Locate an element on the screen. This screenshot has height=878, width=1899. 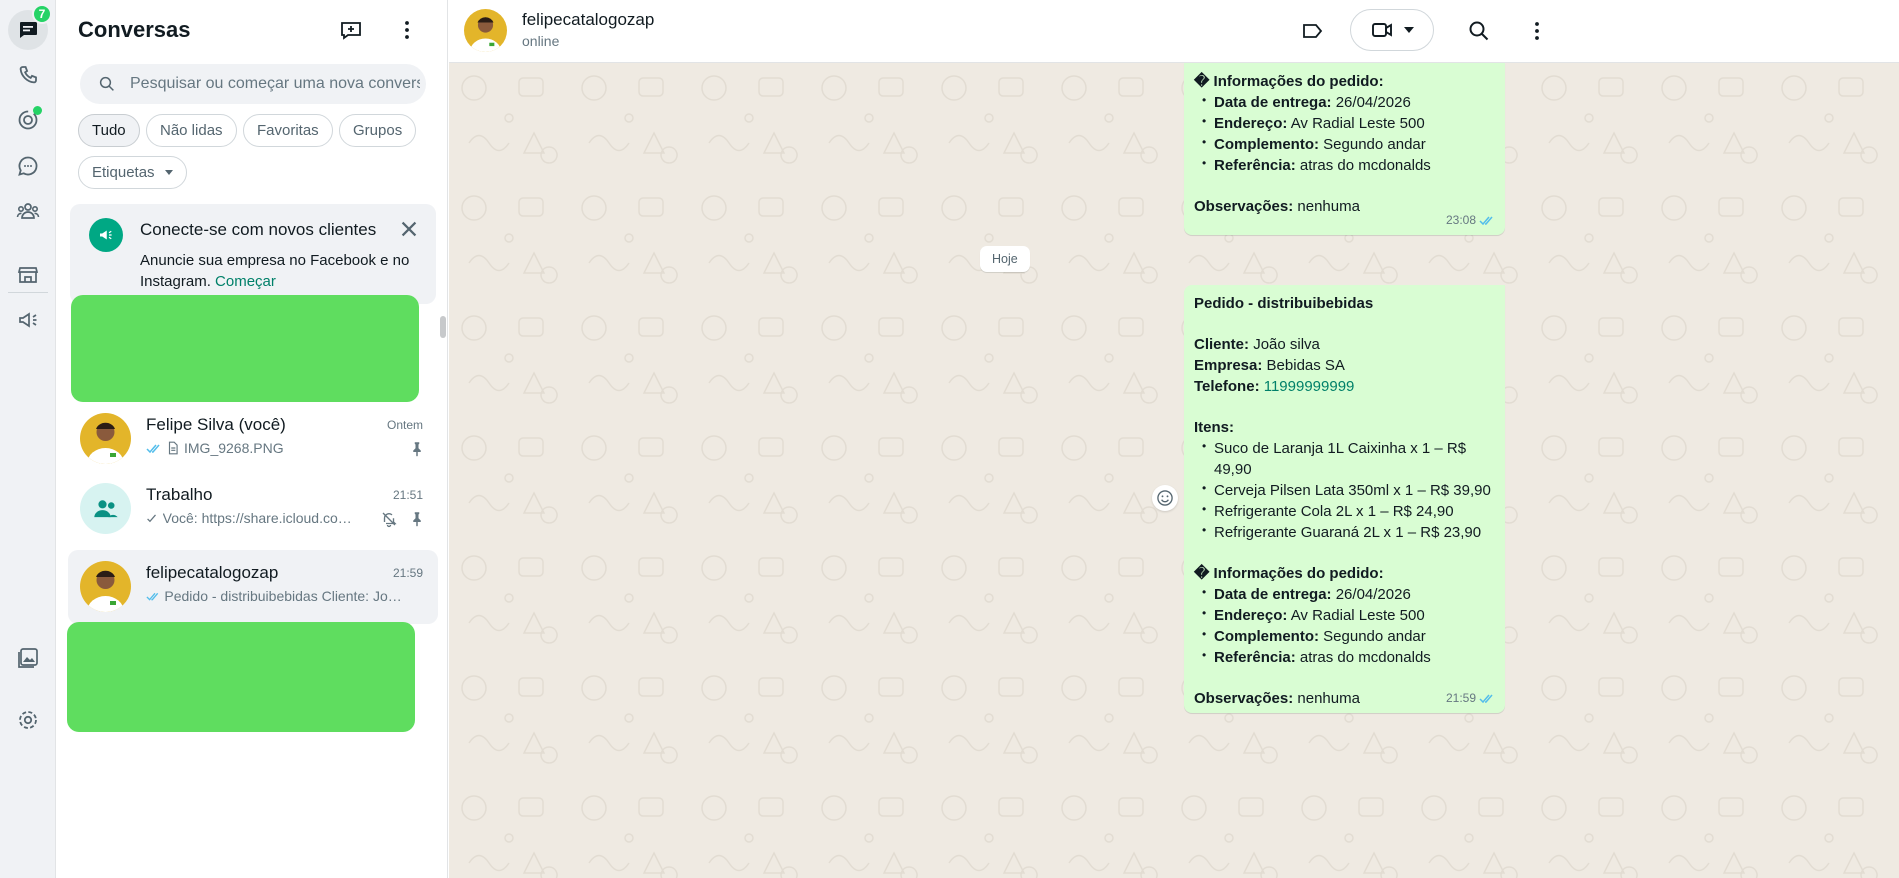
label-icon is located at coordinates (1313, 31).